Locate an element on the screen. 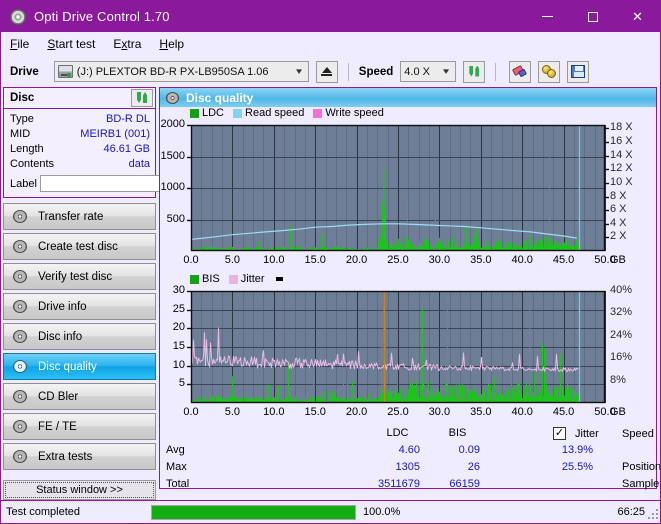  stats-header-bis: BIS is located at coordinates (457, 433).